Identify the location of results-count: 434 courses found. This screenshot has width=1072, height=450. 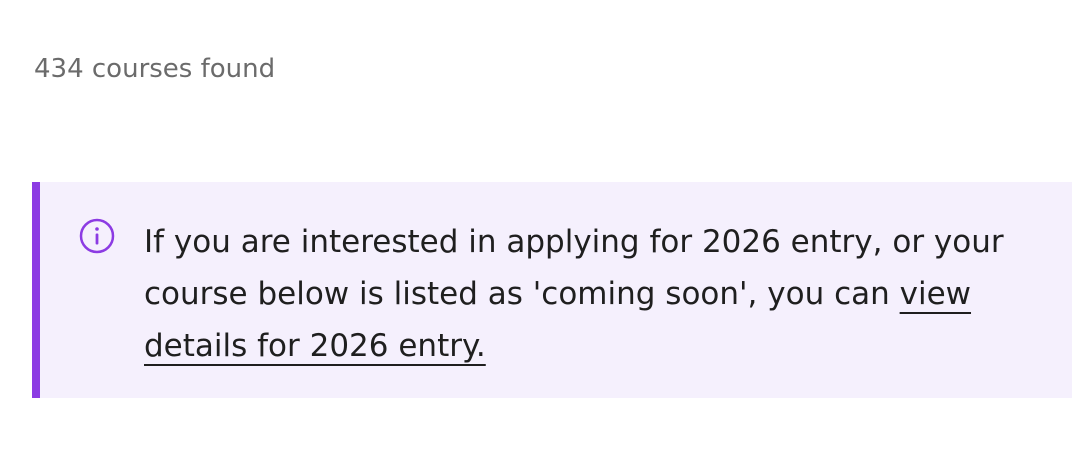
(155, 69).